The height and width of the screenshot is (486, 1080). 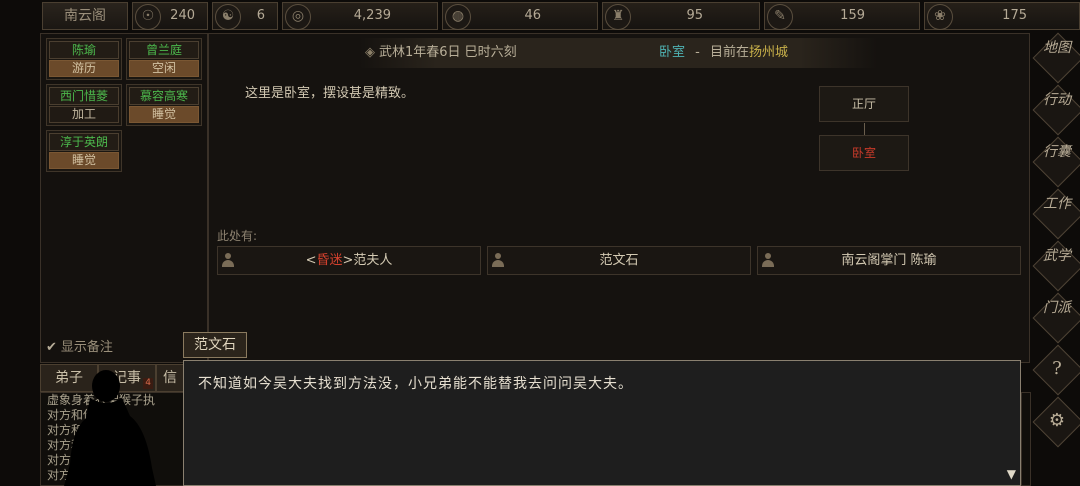 I want to click on main-menu: 地图 行动 行囊 工作 武学 门派 ? ⚙, so click(x=1056, y=259).